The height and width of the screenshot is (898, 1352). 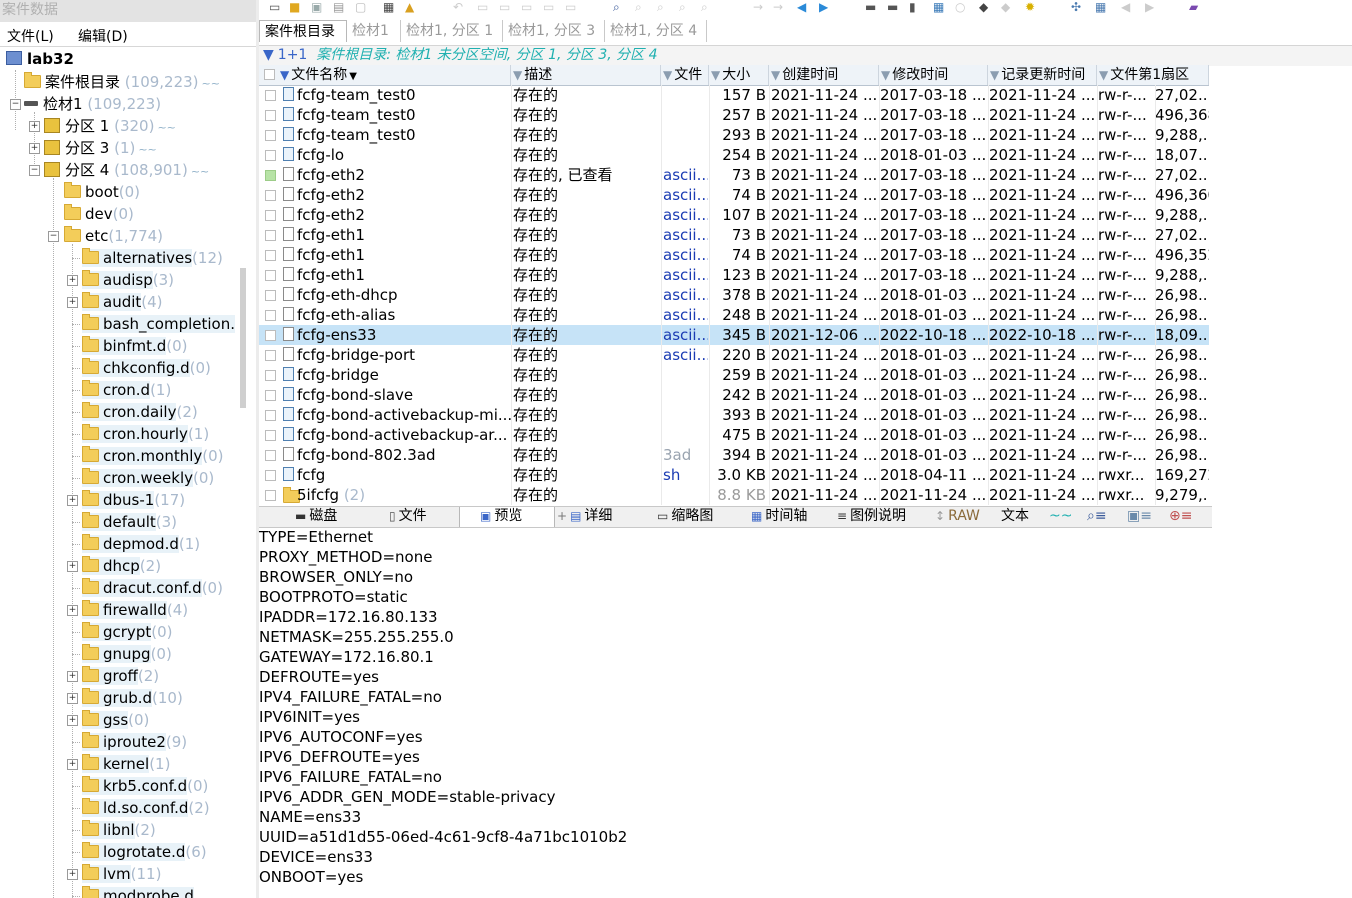 What do you see at coordinates (385, 75) in the screenshot?
I see `col-filename: ▼ 文件名称 ▼` at bounding box center [385, 75].